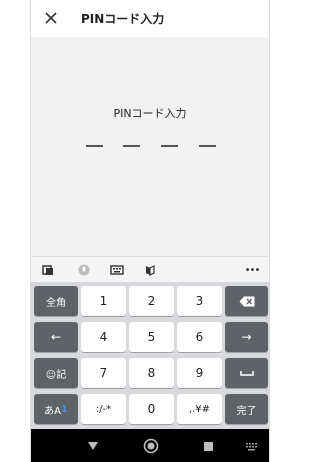 The height and width of the screenshot is (462, 320). I want to click on keyboard-toolbar: •••, so click(150, 269).